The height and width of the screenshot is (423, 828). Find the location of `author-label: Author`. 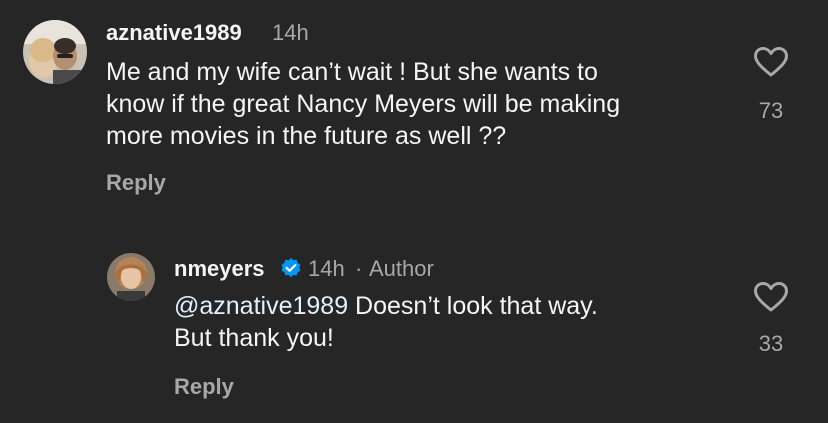

author-label: Author is located at coordinates (401, 268).